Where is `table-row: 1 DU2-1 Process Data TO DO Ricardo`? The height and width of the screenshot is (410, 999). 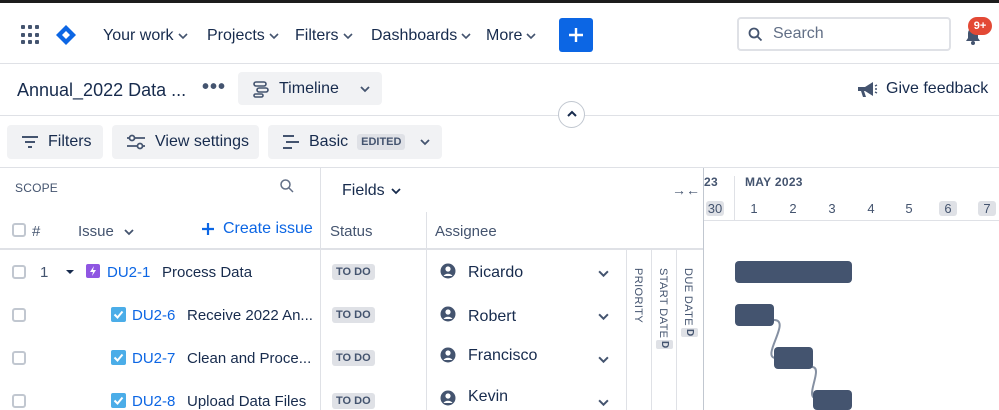 table-row: 1 DU2-1 Process Data TO DO Ricardo is located at coordinates (352, 272).